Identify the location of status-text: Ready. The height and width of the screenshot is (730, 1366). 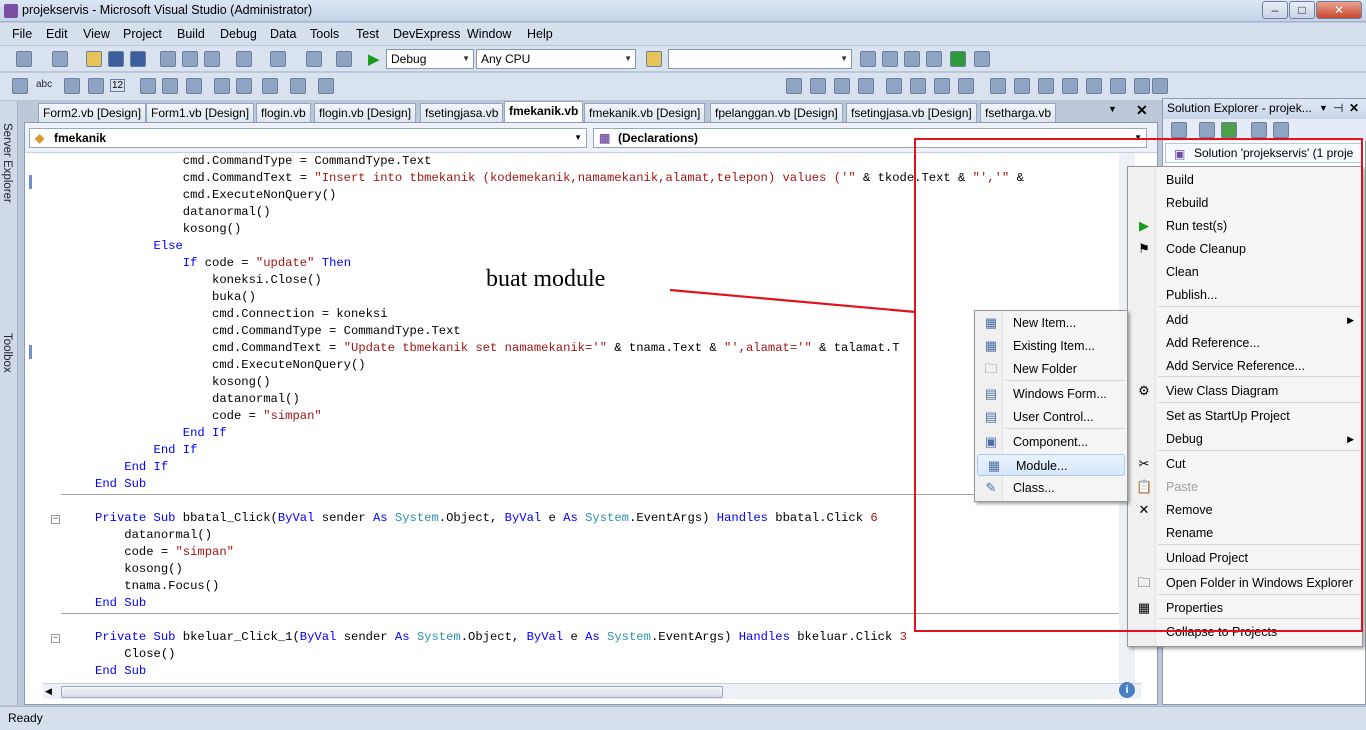
(25, 718).